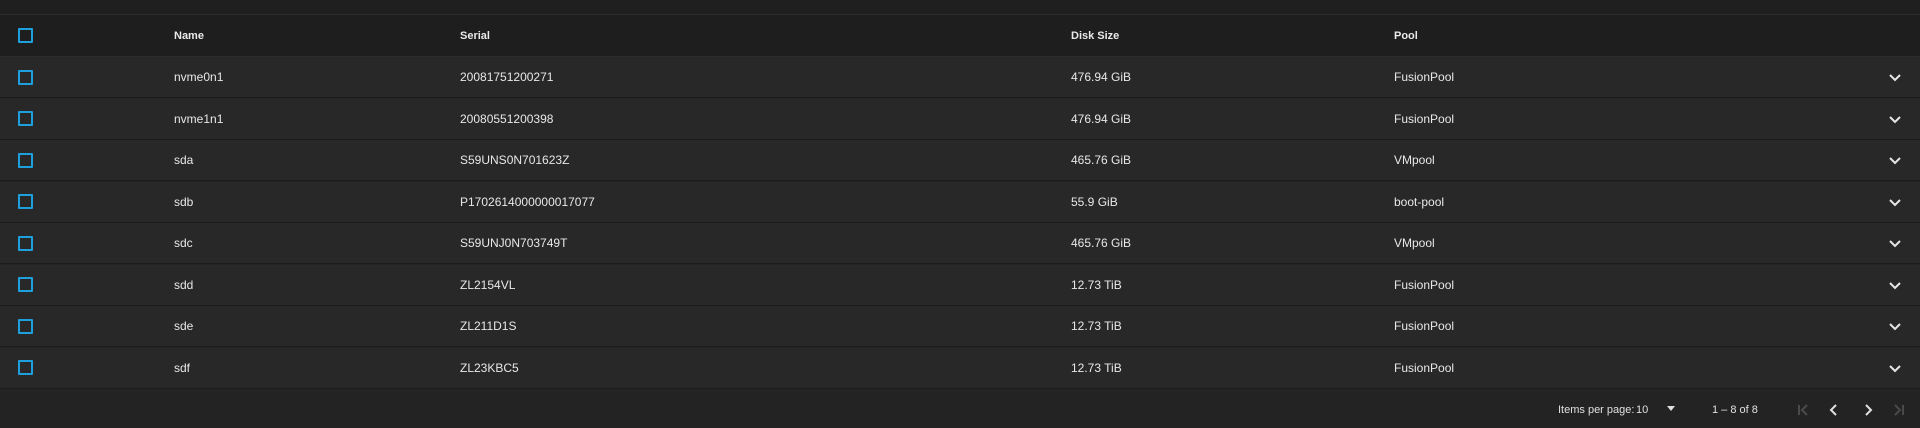 The image size is (1920, 428). I want to click on table-row: sdc S59UNJ0N703749T 465.76 GiB VMpool, so click(960, 243).